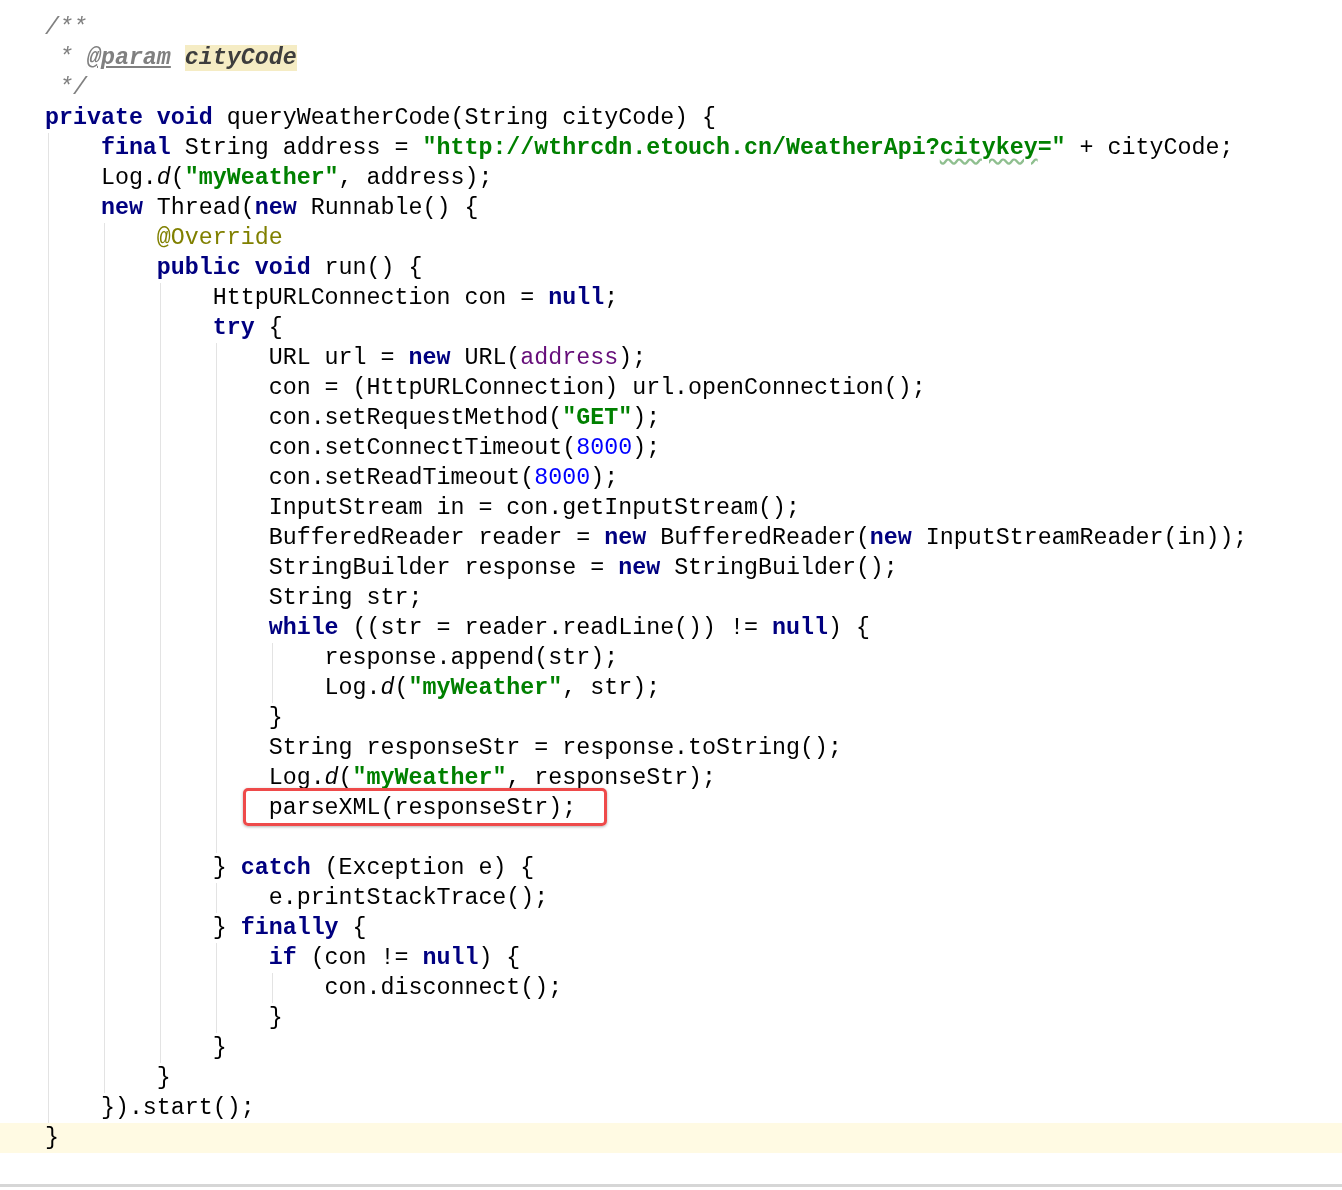  What do you see at coordinates (492, 688) in the screenshot?
I see `code-line: Log.d("myWeather", str);` at bounding box center [492, 688].